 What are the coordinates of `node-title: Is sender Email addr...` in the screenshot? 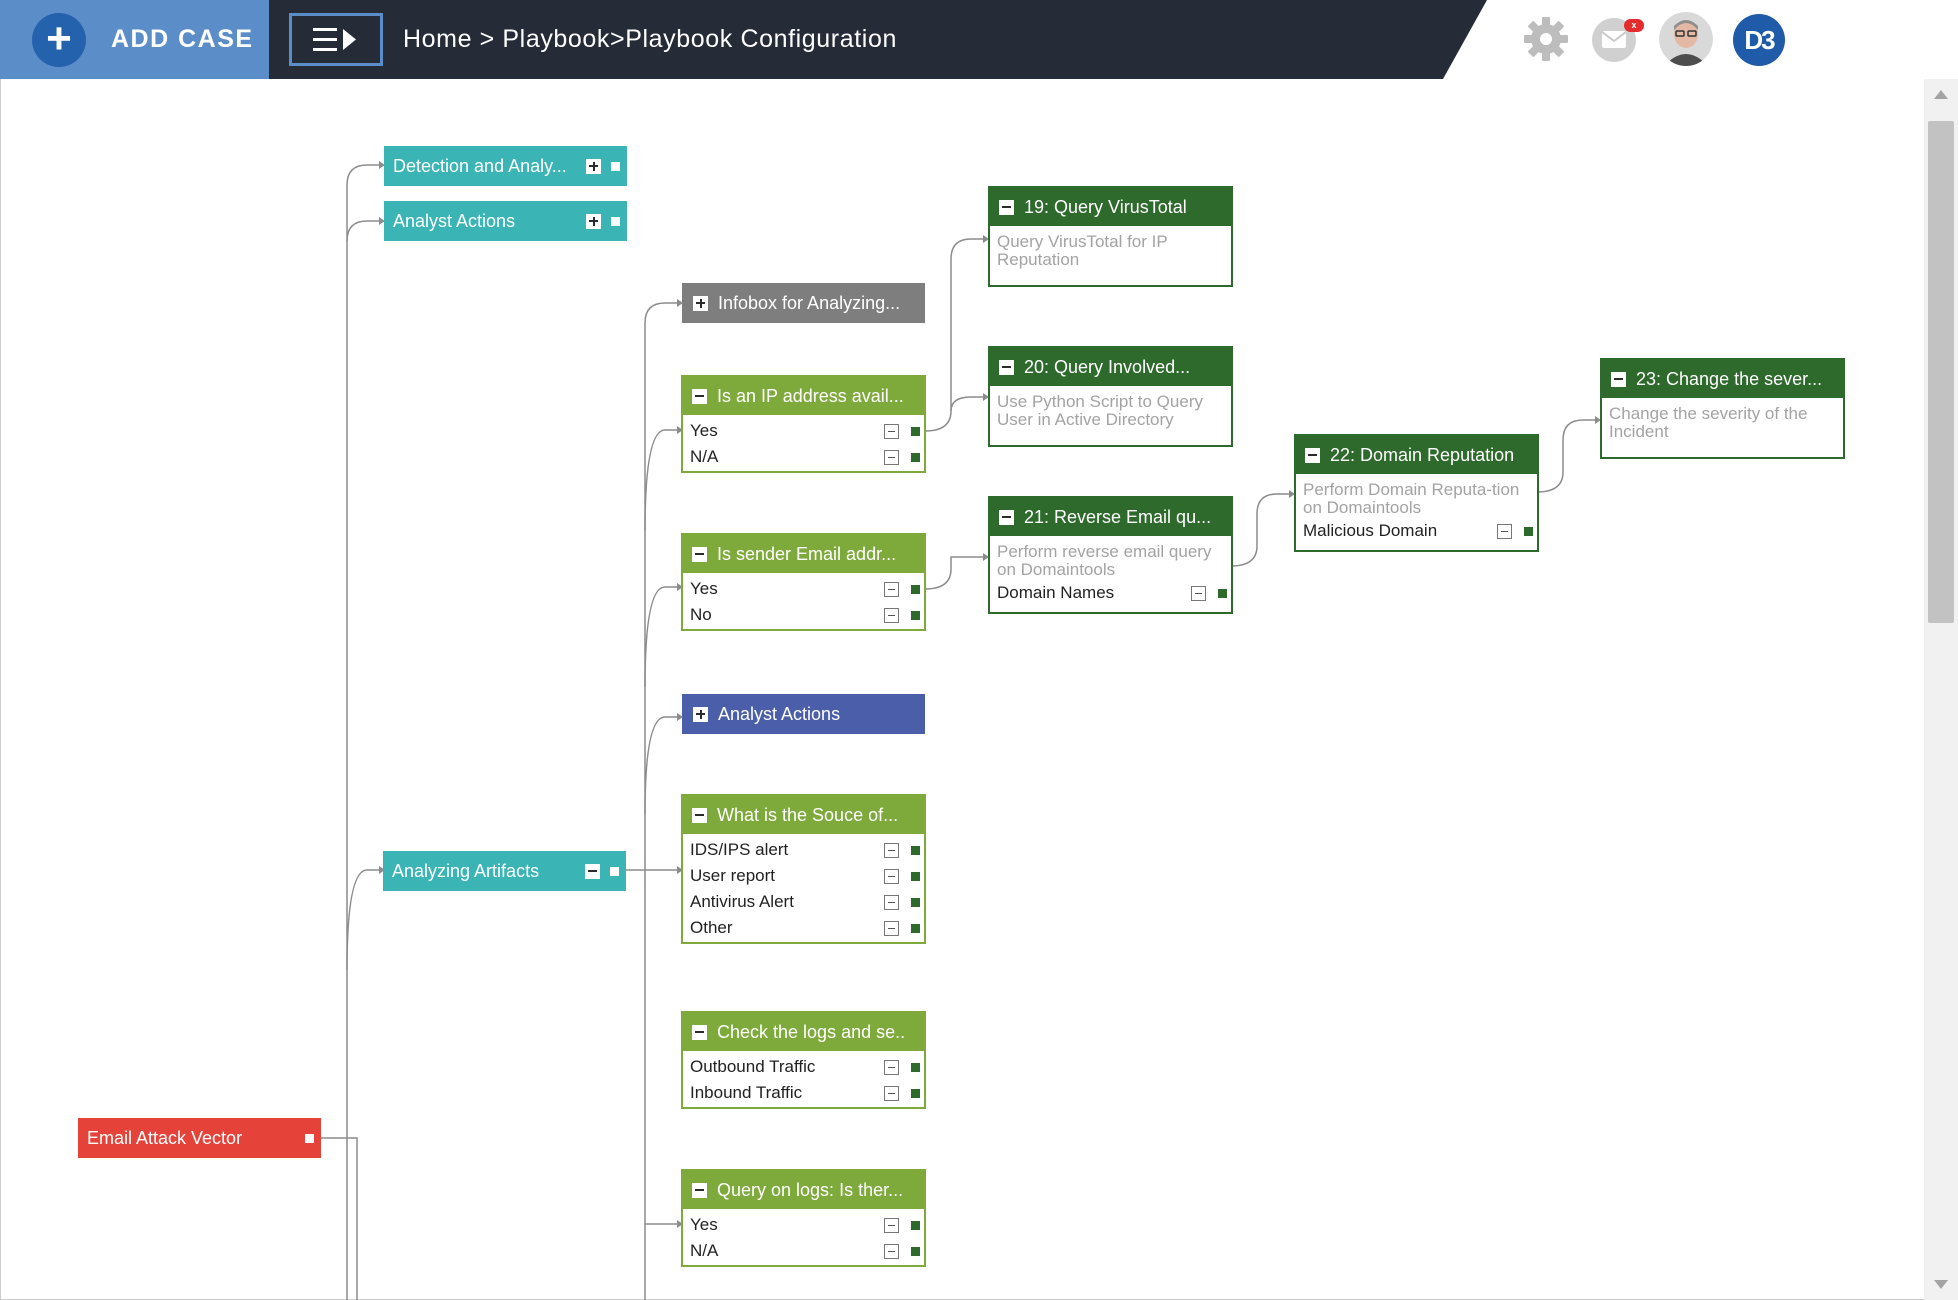 It's located at (807, 553).